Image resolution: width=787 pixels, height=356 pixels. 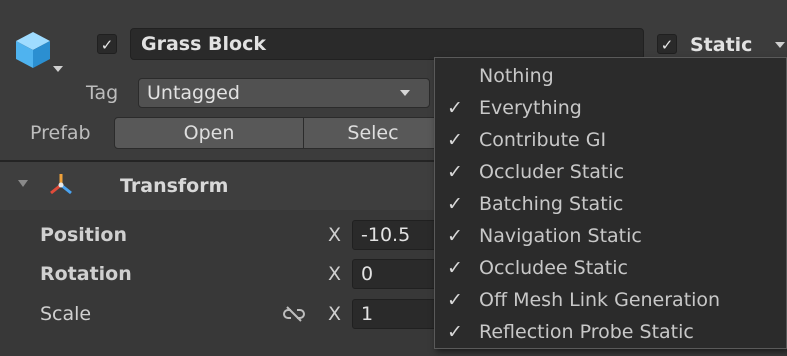 What do you see at coordinates (284, 93) in the screenshot?
I see `tag-dropdown: Untagged` at bounding box center [284, 93].